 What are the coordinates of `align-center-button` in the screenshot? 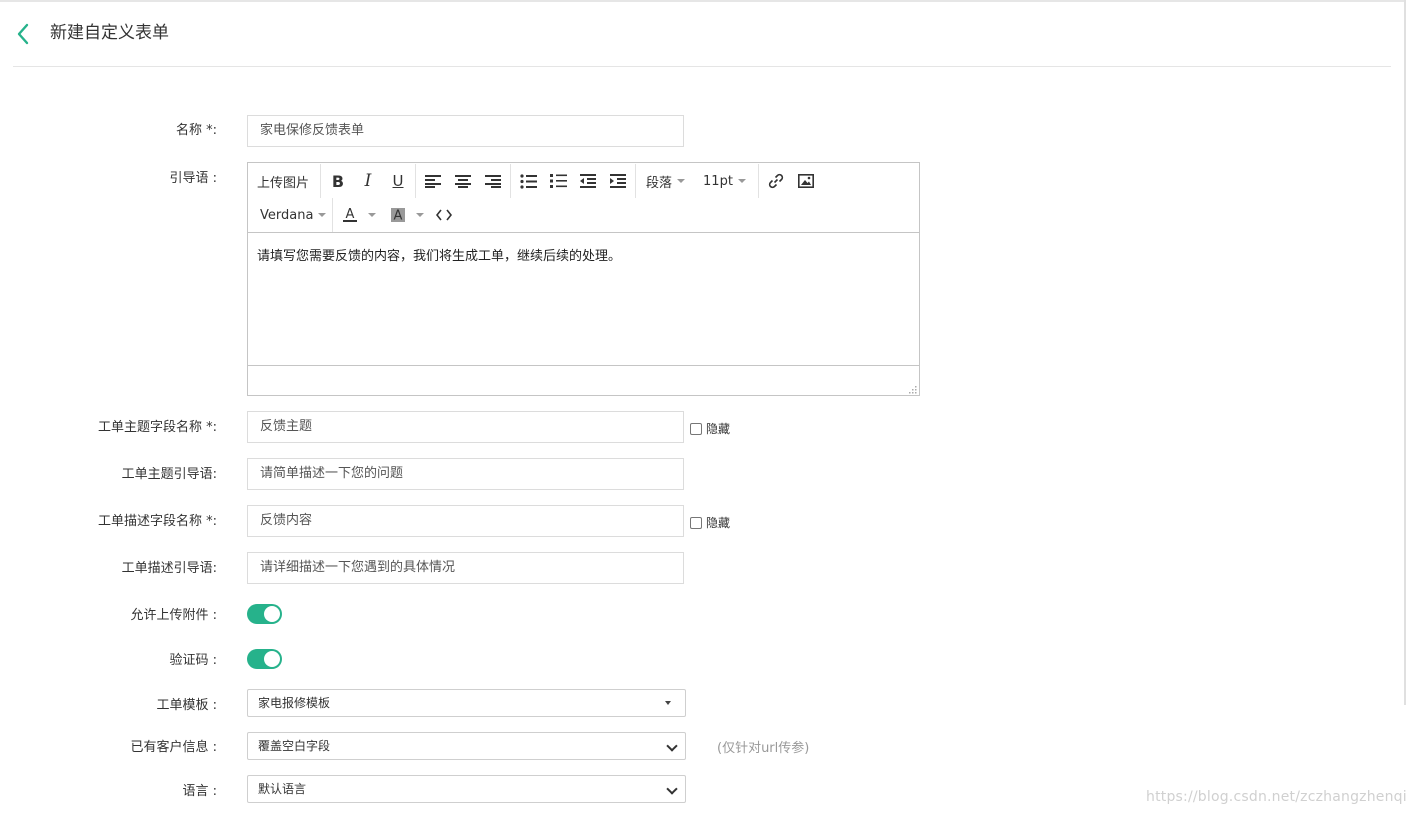 It's located at (463, 181).